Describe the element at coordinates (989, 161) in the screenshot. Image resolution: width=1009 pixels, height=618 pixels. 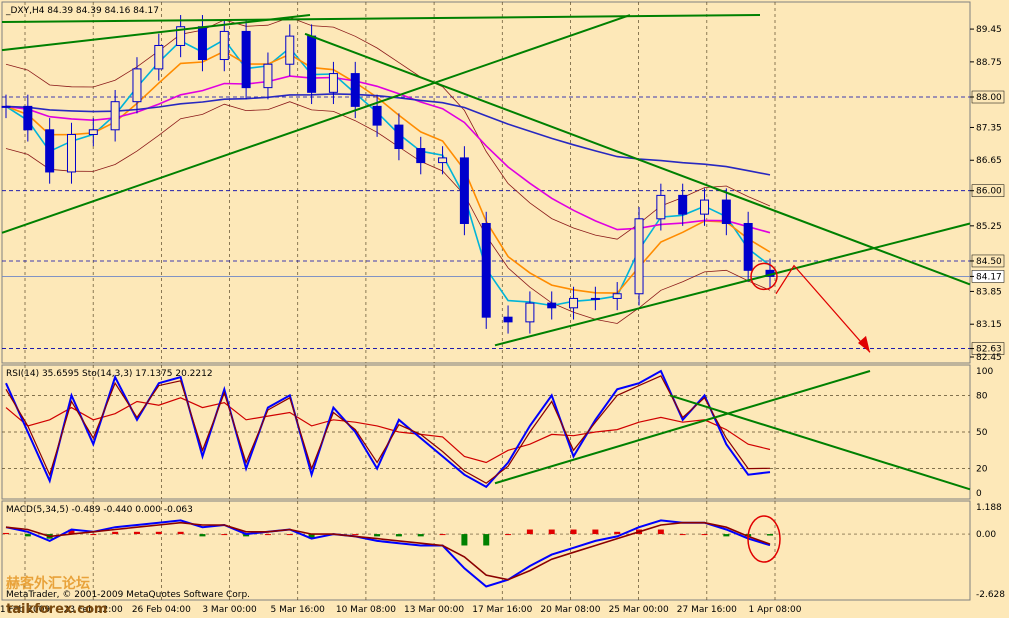
I see `price-tick-label: 86.65` at that location.